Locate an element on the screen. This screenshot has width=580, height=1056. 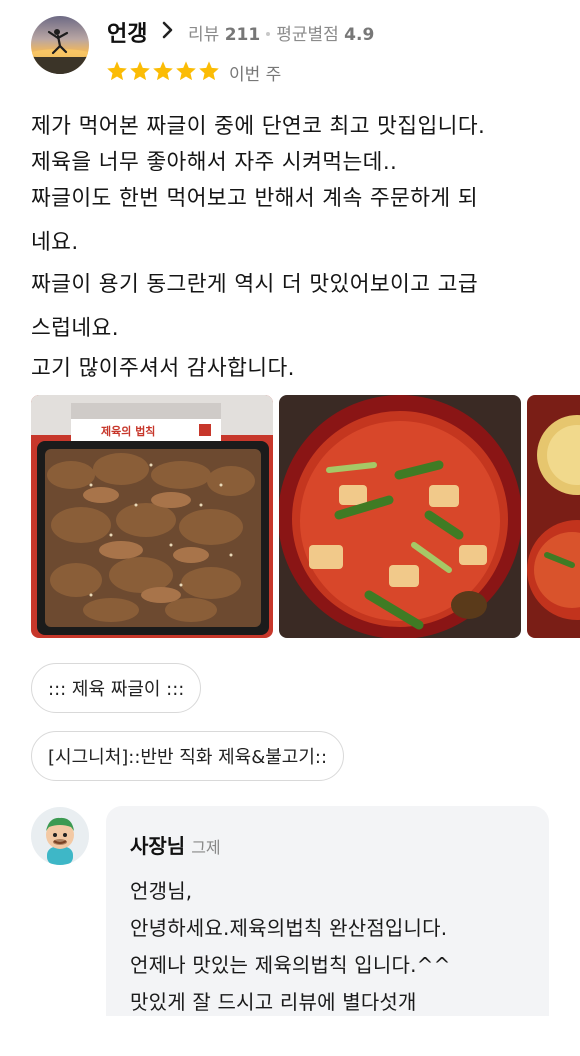
review-line: 제가 먹어본 짜글이 중에 단연코 최고 맛집입니다. is located at coordinates (258, 126).